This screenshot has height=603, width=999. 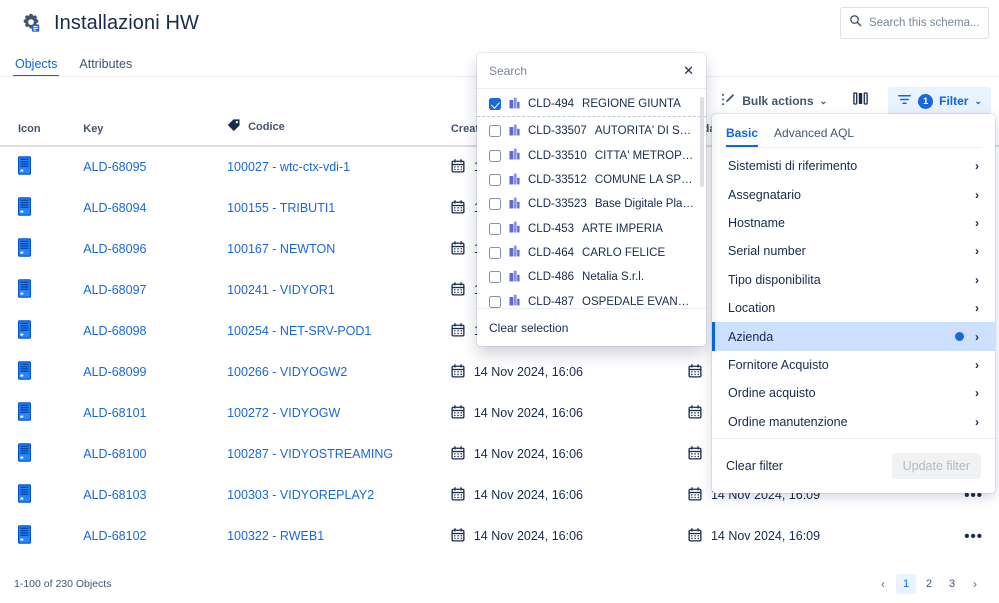 What do you see at coordinates (281, 208) in the screenshot?
I see `row-codice-link: 100155 - TRIBUTI1` at bounding box center [281, 208].